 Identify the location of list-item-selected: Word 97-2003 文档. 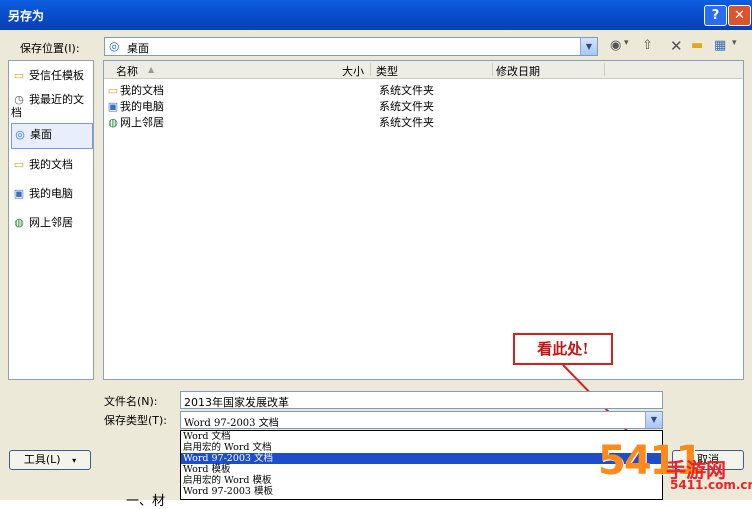
(421, 458).